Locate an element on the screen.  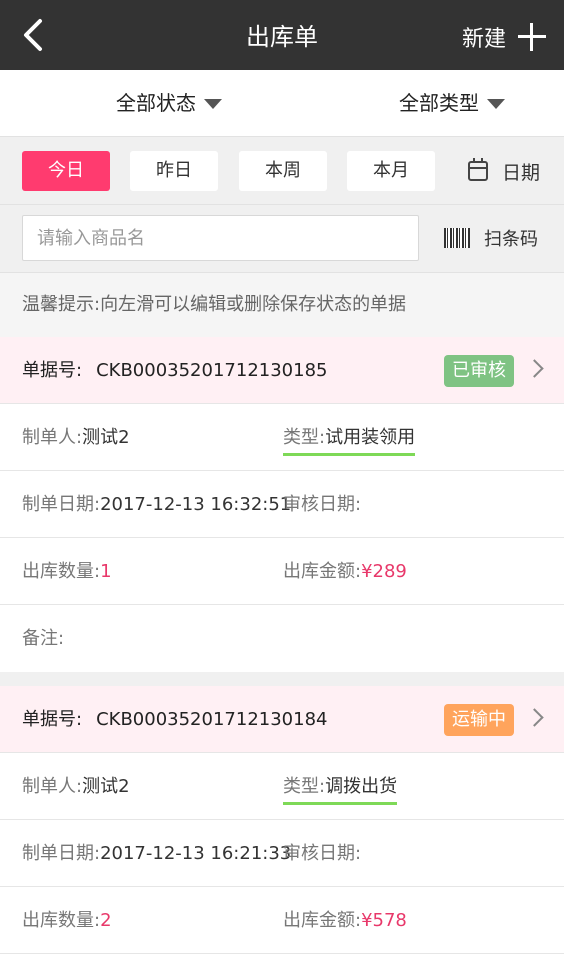
status-badge: 运输中 is located at coordinates (479, 720).